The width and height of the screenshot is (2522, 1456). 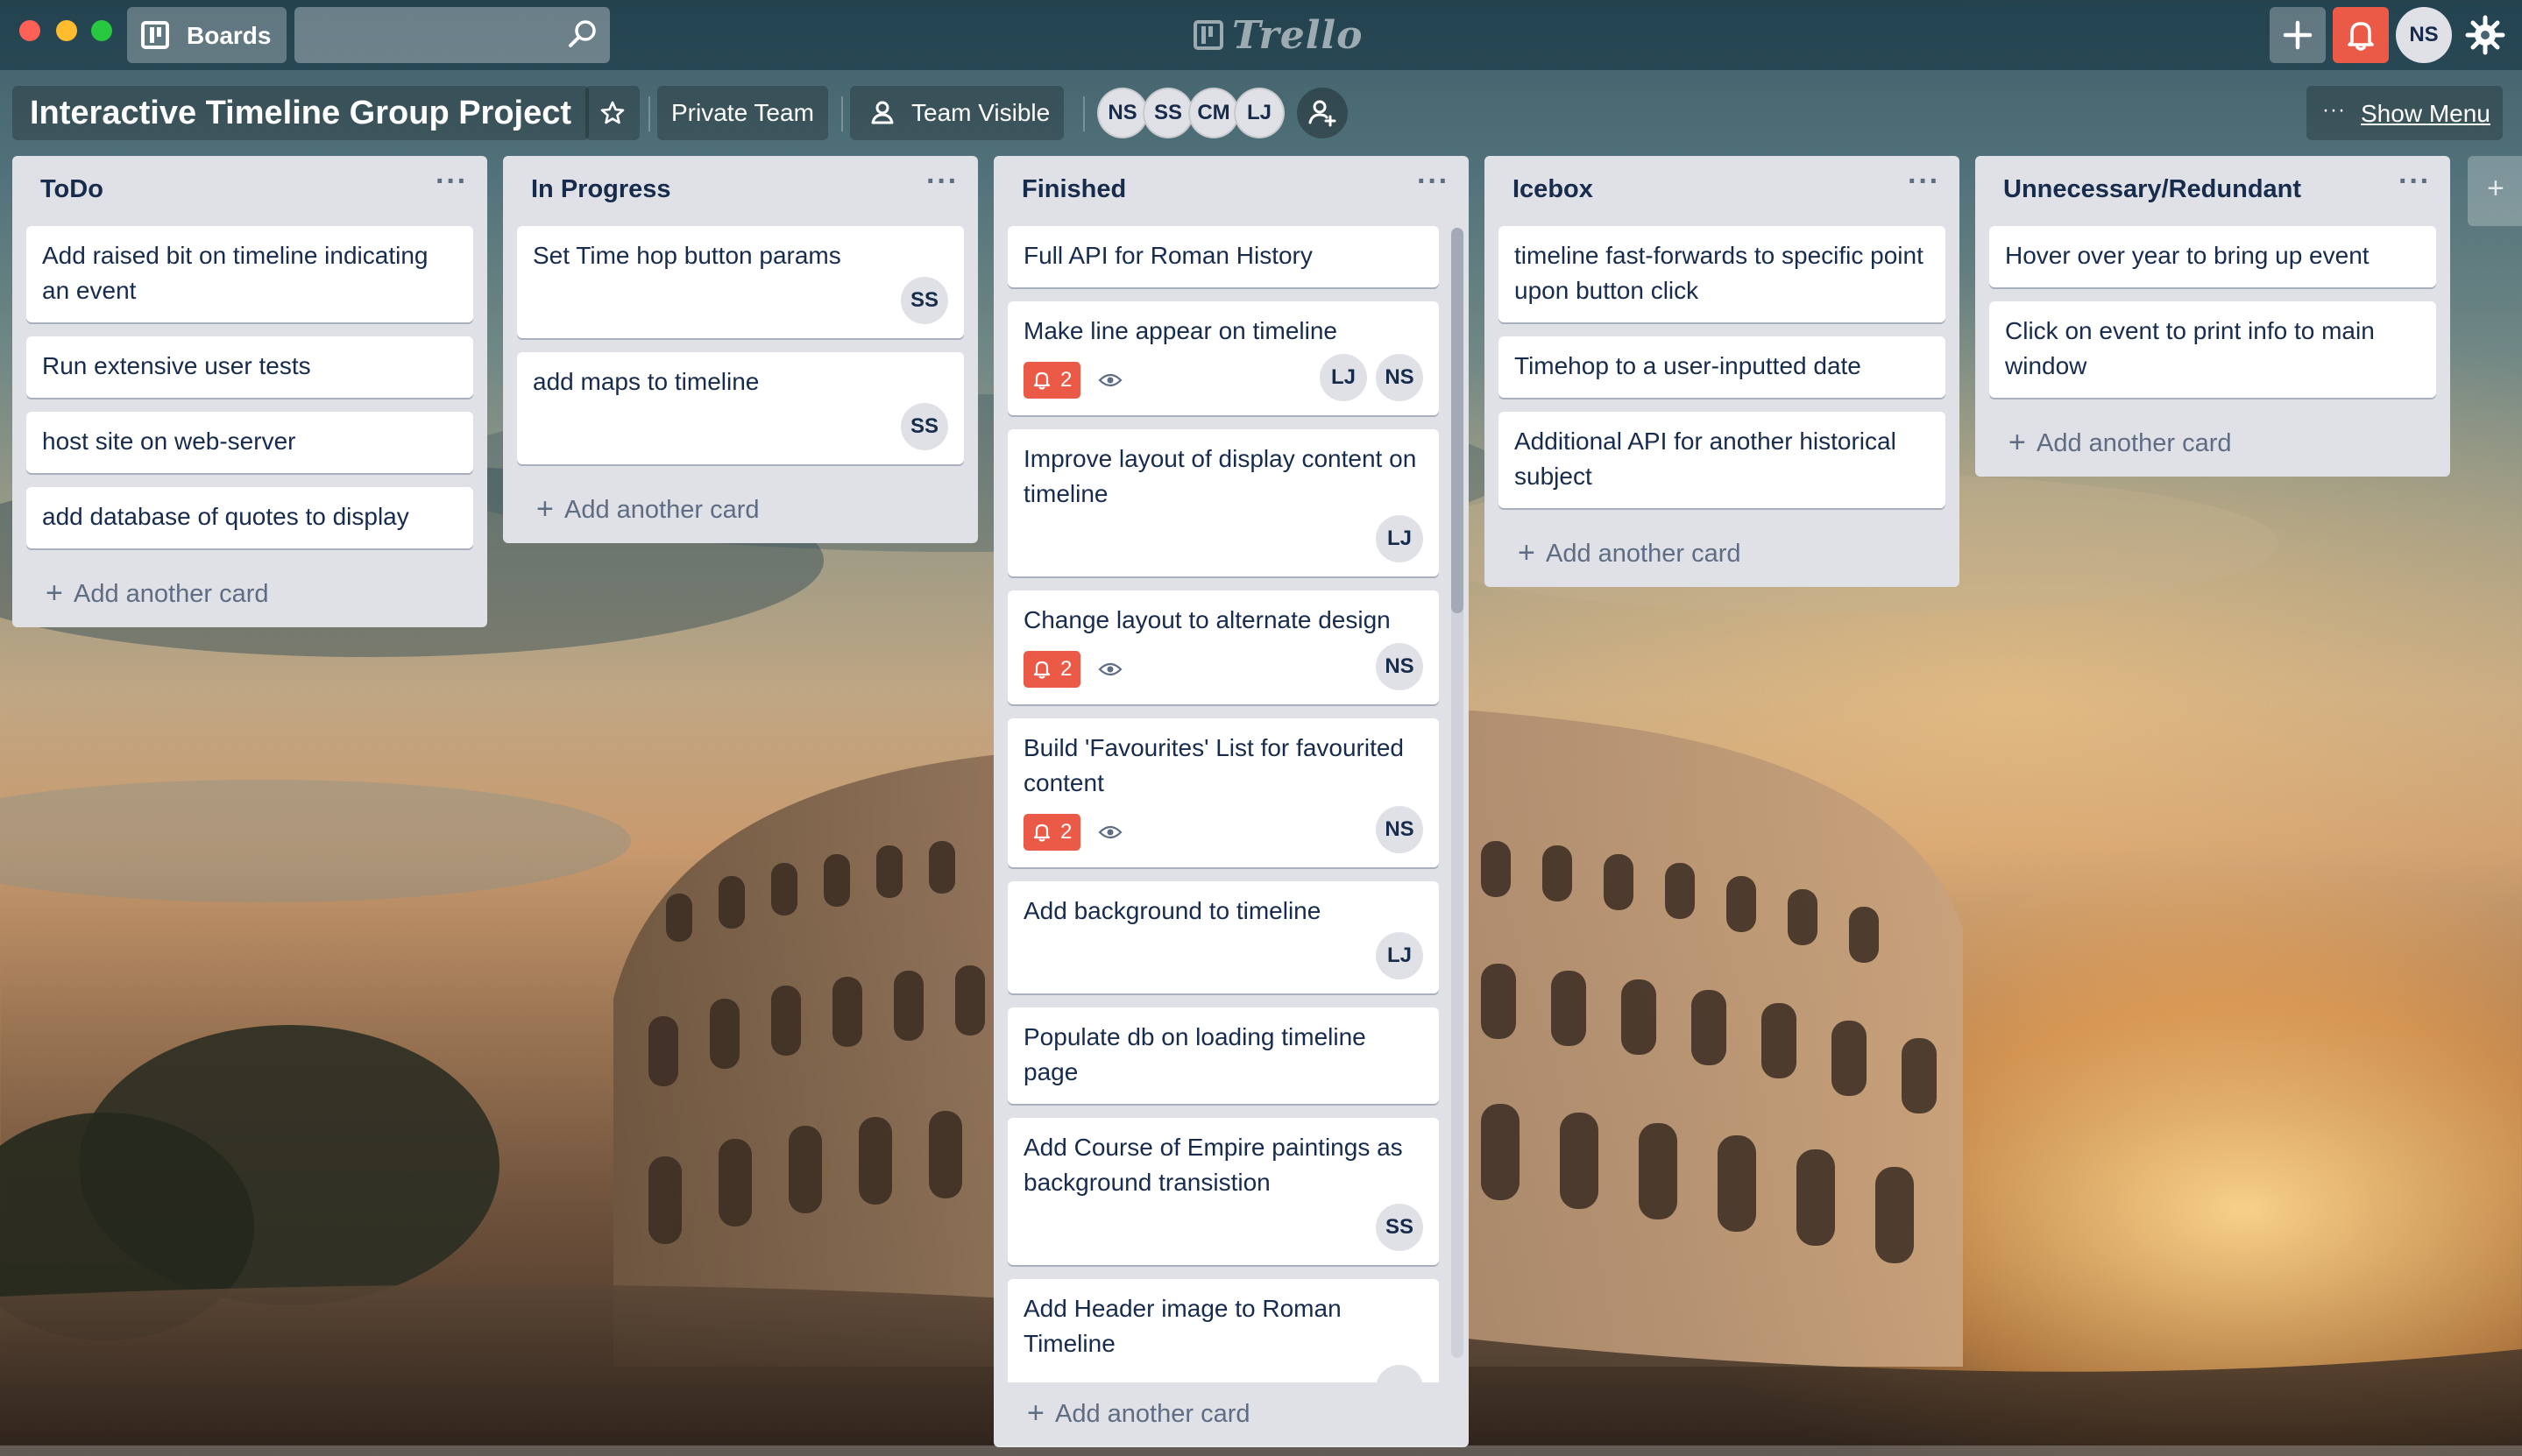 I want to click on star-board-button, so click(x=612, y=113).